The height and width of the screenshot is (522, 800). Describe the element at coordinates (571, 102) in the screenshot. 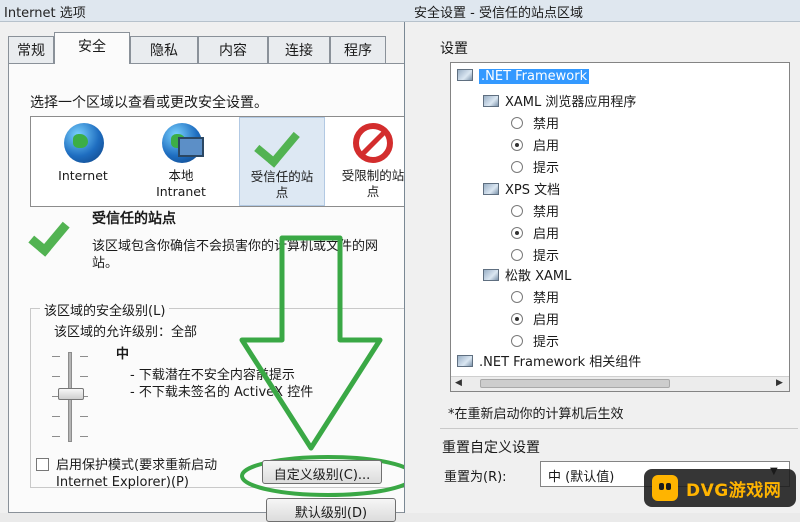

I see `tree-item-label: XAML 浏览器应用程序` at that location.